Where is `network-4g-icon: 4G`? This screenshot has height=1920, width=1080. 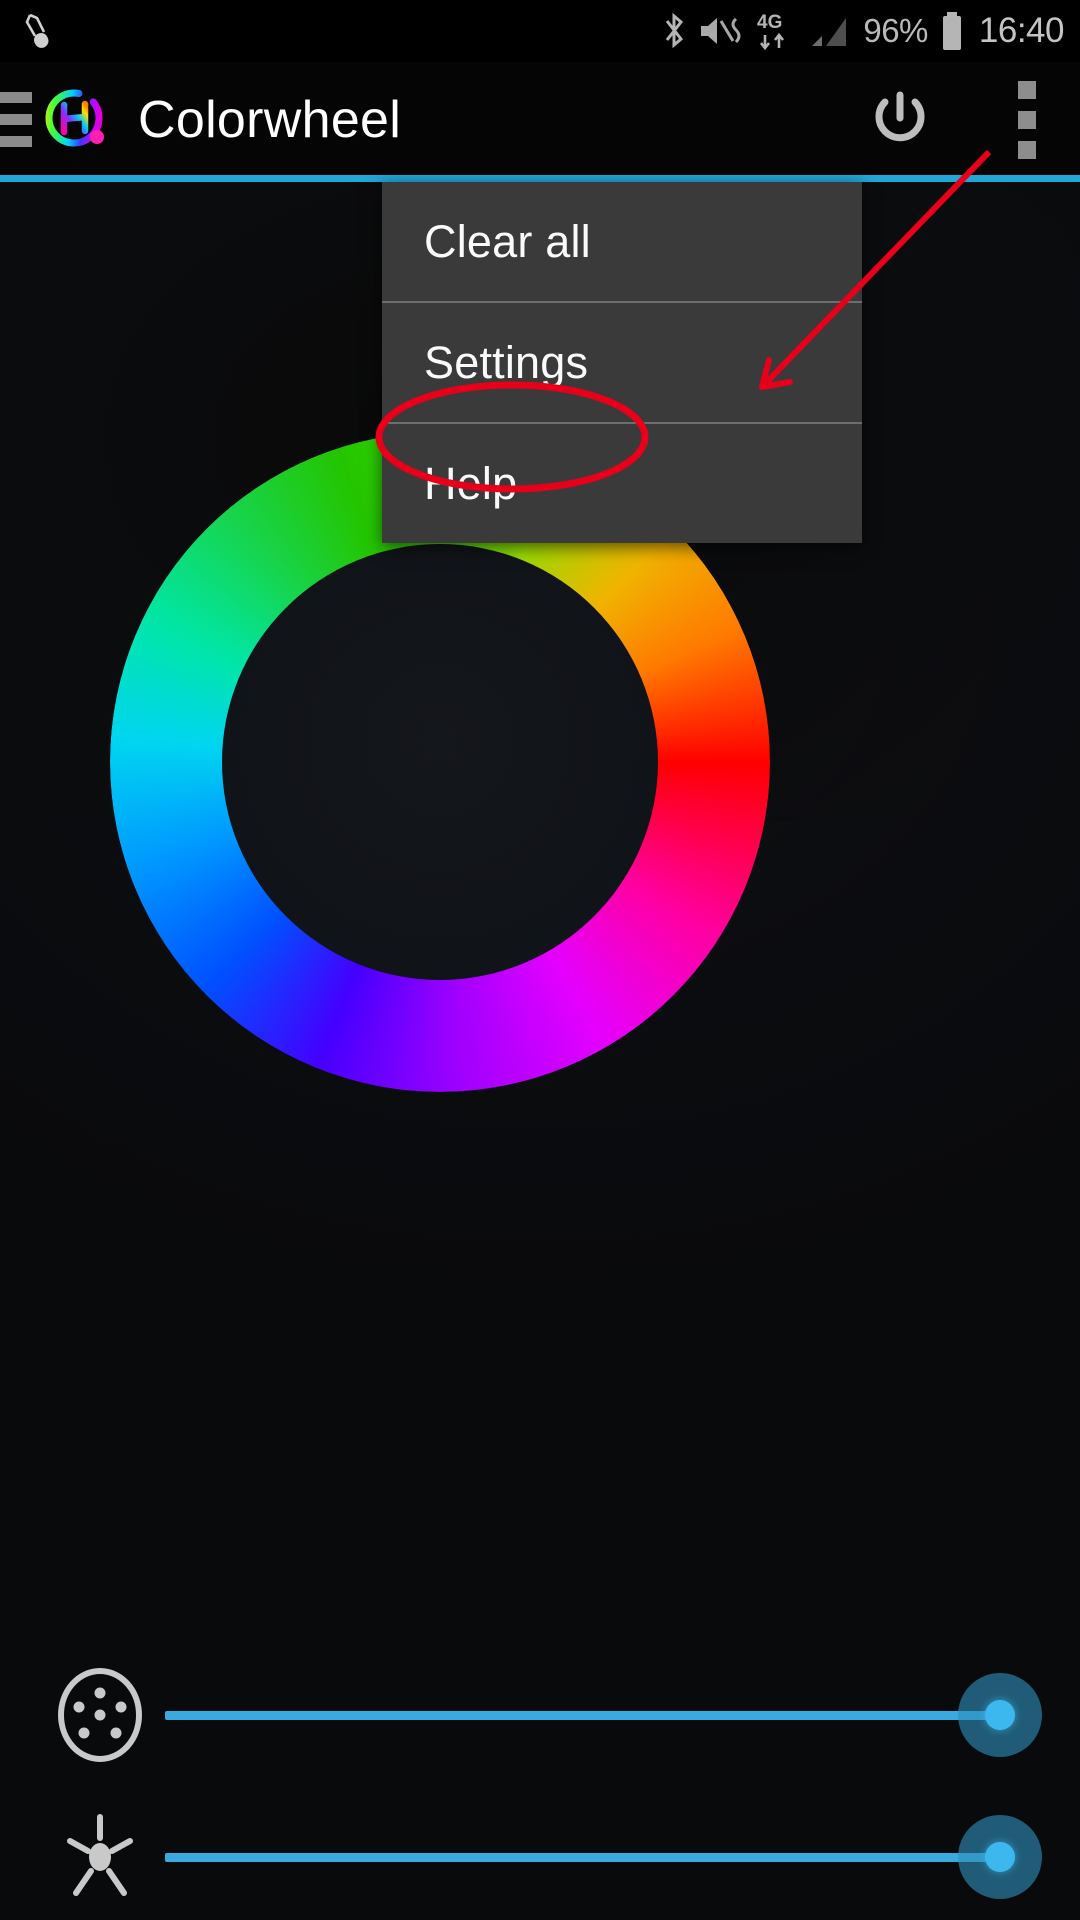 network-4g-icon: 4G is located at coordinates (771, 31).